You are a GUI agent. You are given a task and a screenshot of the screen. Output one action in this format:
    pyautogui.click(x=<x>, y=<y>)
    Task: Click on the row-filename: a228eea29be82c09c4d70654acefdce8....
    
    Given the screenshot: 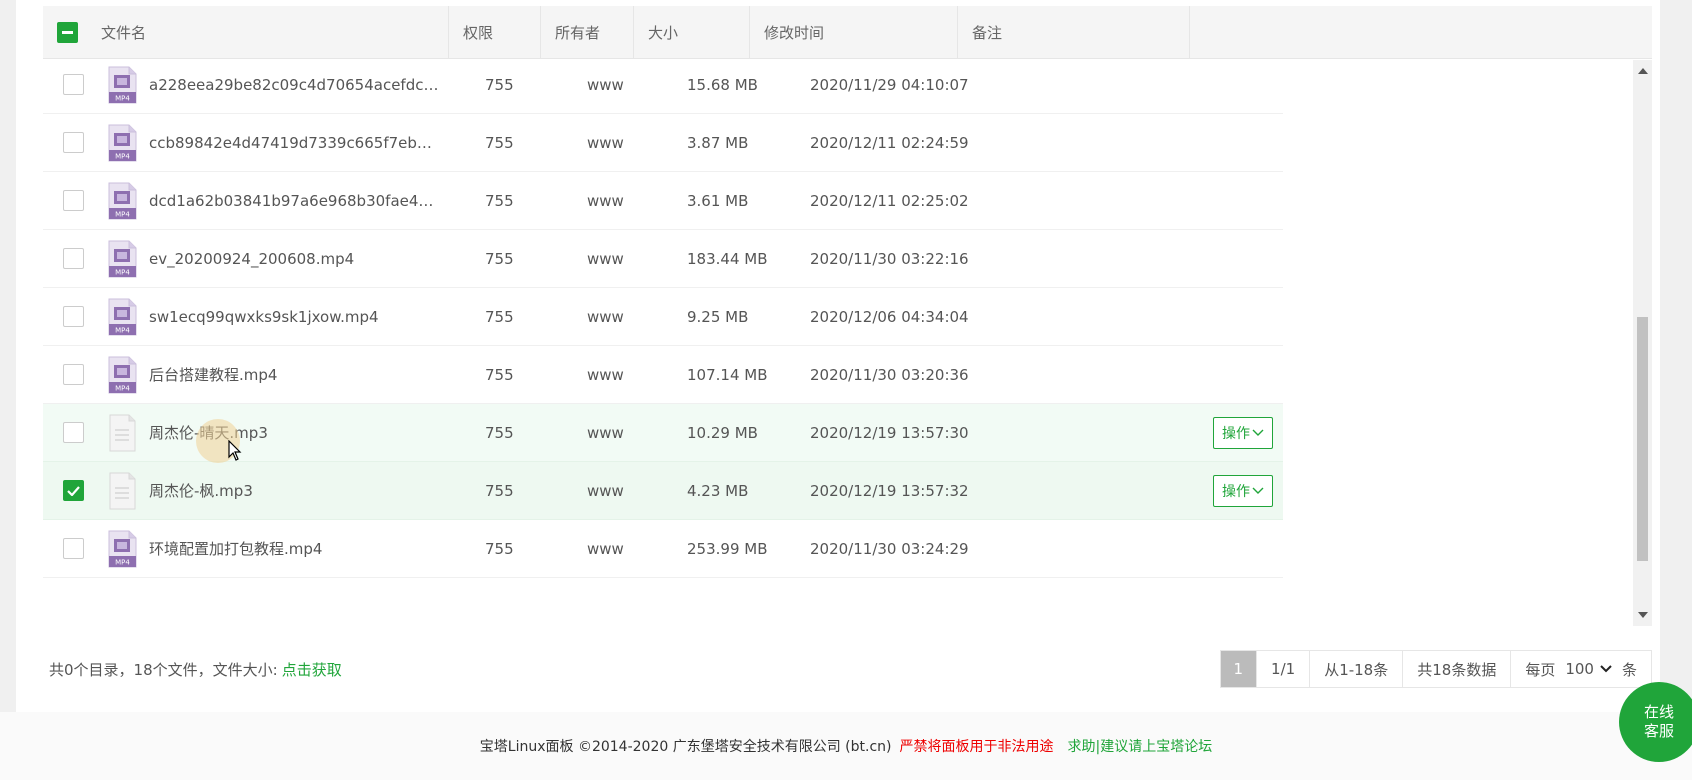 What is the action you would take?
    pyautogui.click(x=294, y=85)
    